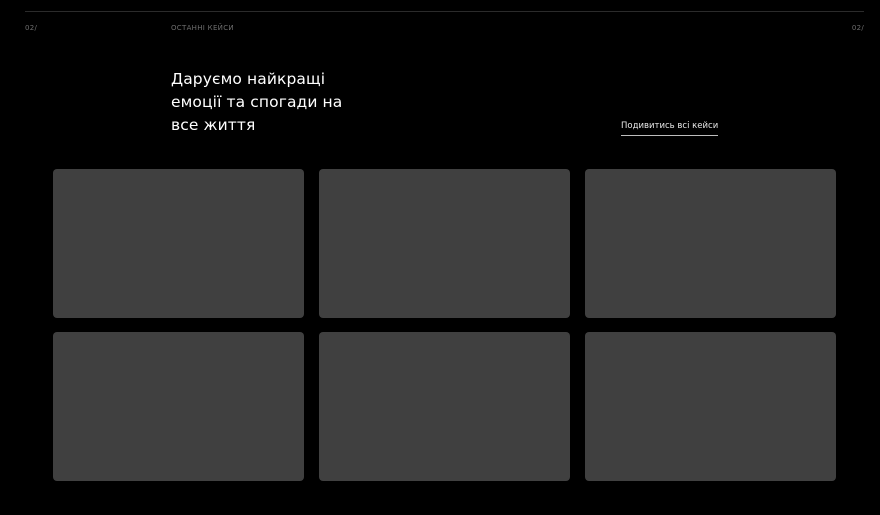  Describe the element at coordinates (670, 128) in the screenshot. I see `view-all-cases-link: Подивитись всі кейси` at that location.